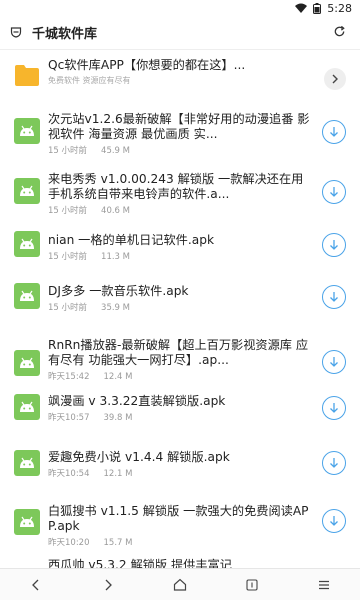 This screenshot has width=360, height=601. What do you see at coordinates (69, 418) in the screenshot?
I see `file-time: 昨天10:57` at bounding box center [69, 418].